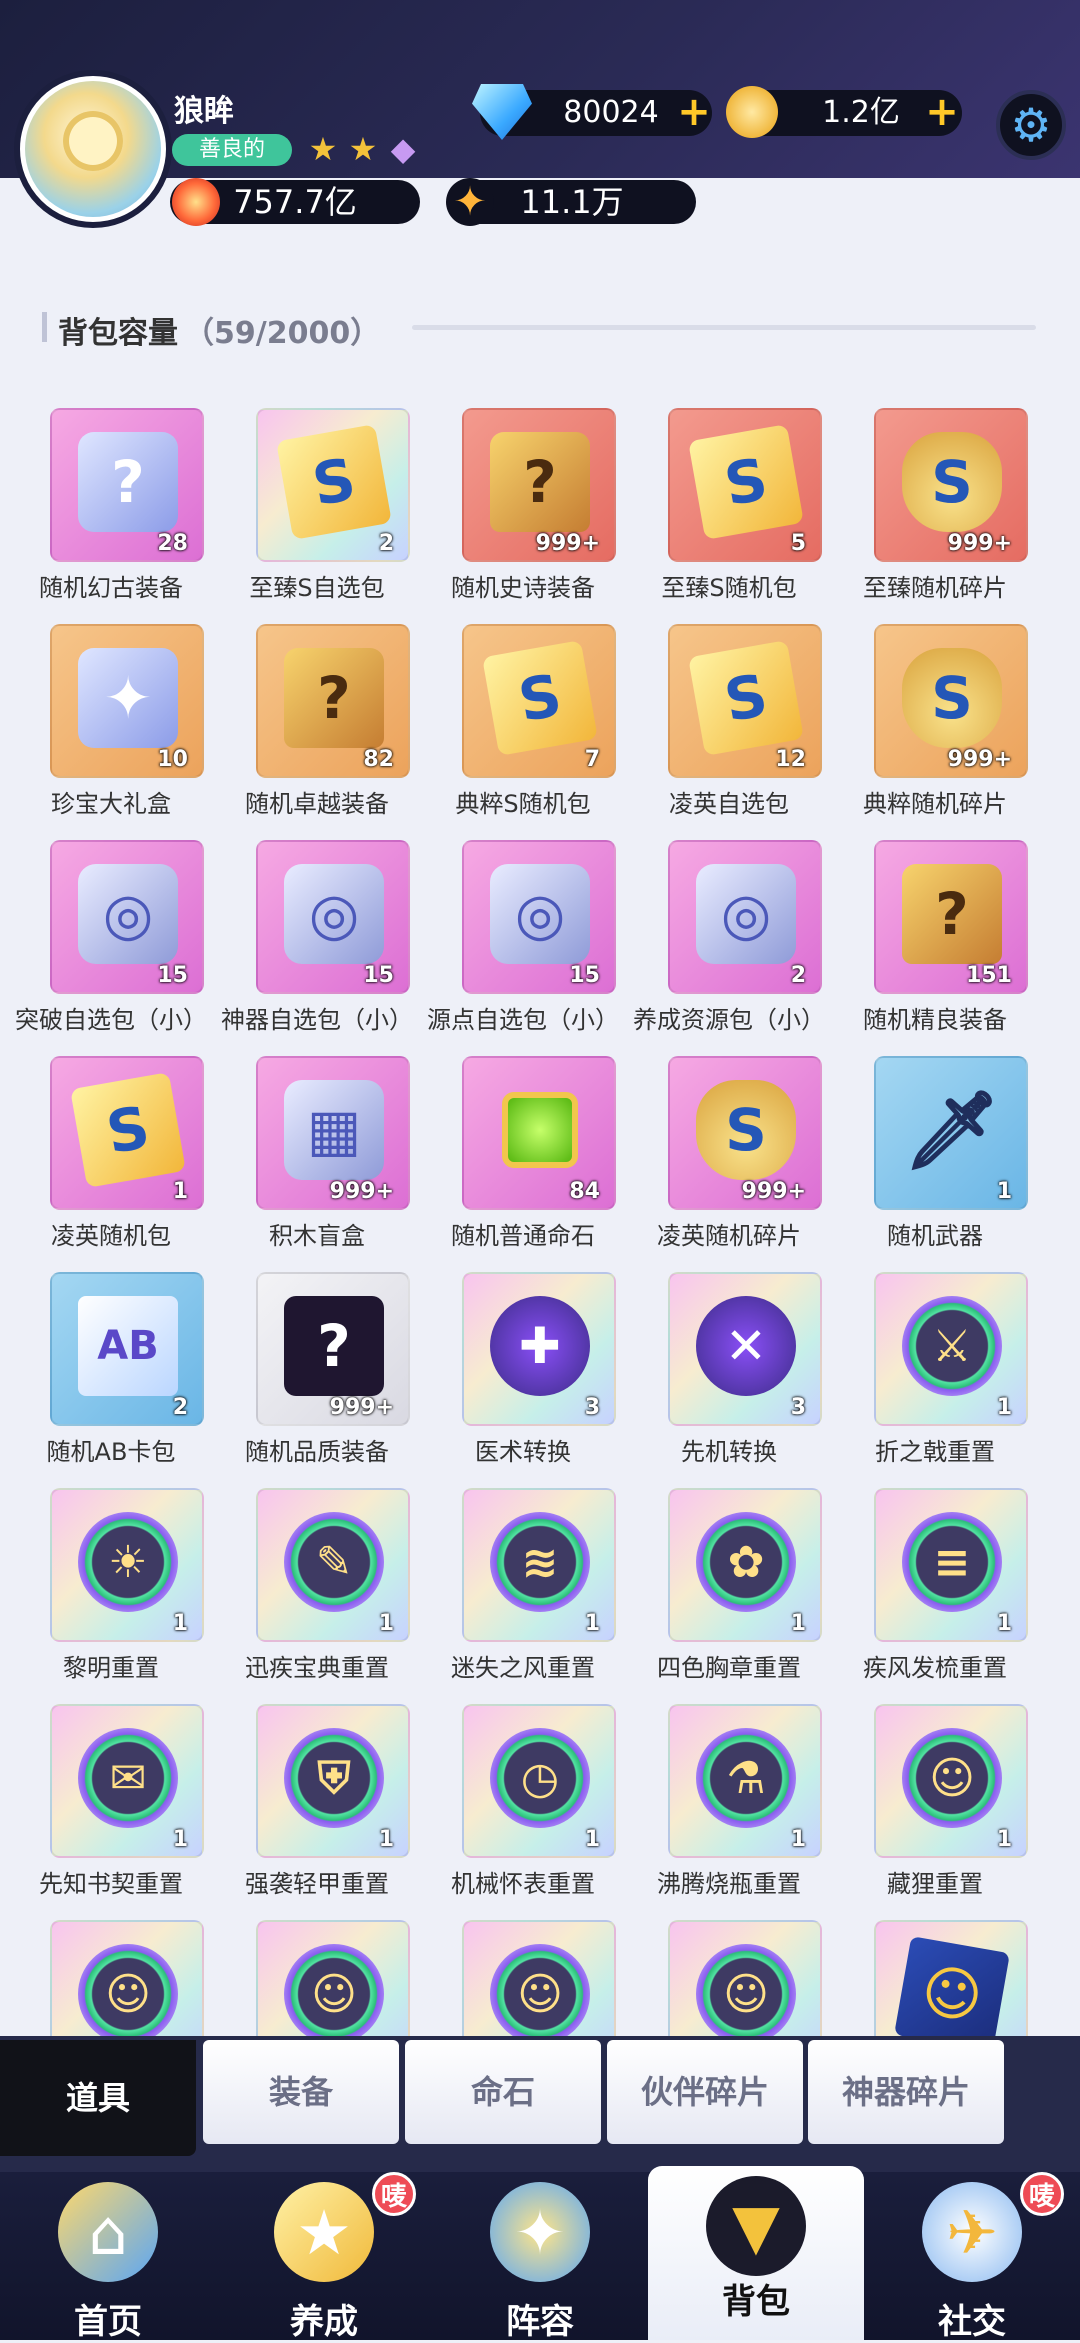 This screenshot has width=1080, height=2343. I want to click on inventory-item: AB 2 随机AB卡包, so click(111, 1380).